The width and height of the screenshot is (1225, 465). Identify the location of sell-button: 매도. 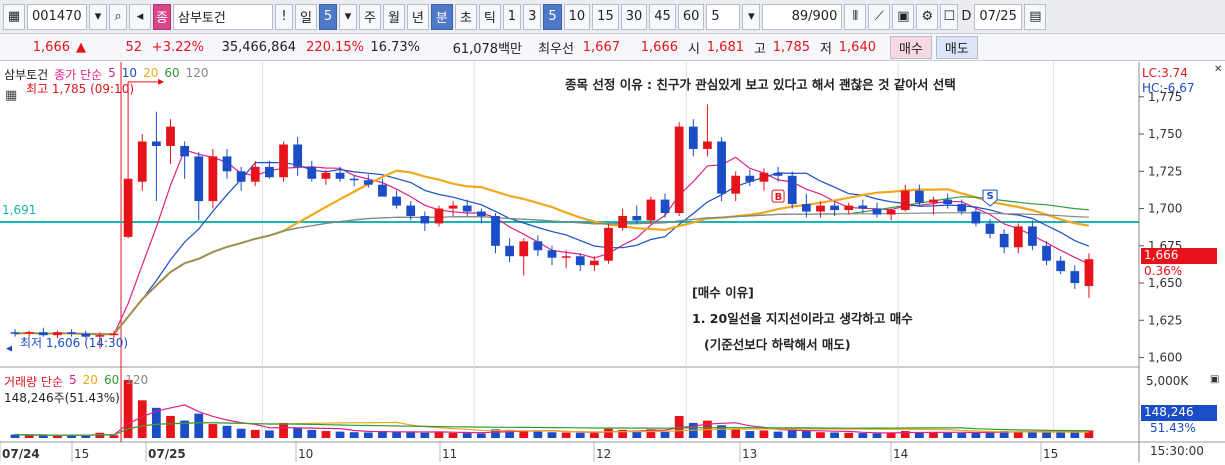
(956, 47).